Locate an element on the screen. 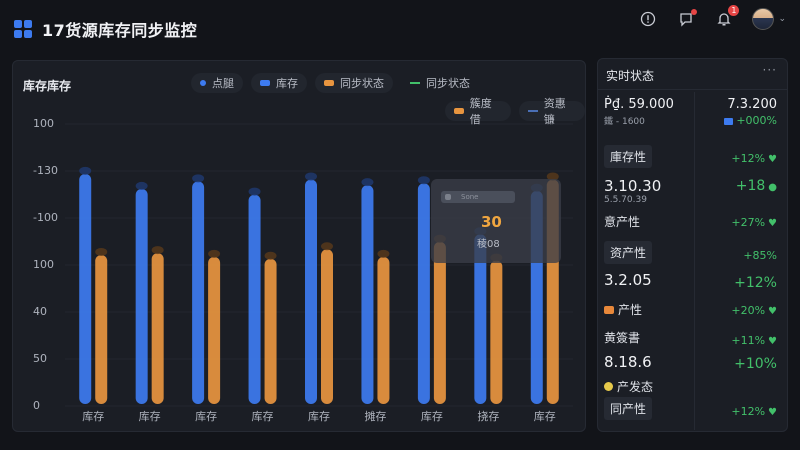 This screenshot has height=450, width=800. y-tick-label: -130 is located at coordinates (45, 170).